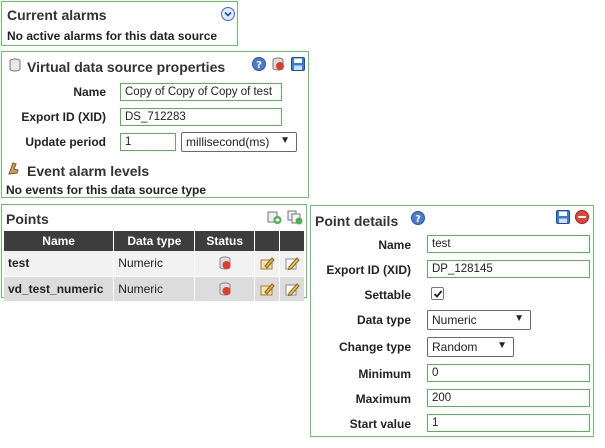  What do you see at coordinates (59, 264) in the screenshot?
I see `point-name-cell: test` at bounding box center [59, 264].